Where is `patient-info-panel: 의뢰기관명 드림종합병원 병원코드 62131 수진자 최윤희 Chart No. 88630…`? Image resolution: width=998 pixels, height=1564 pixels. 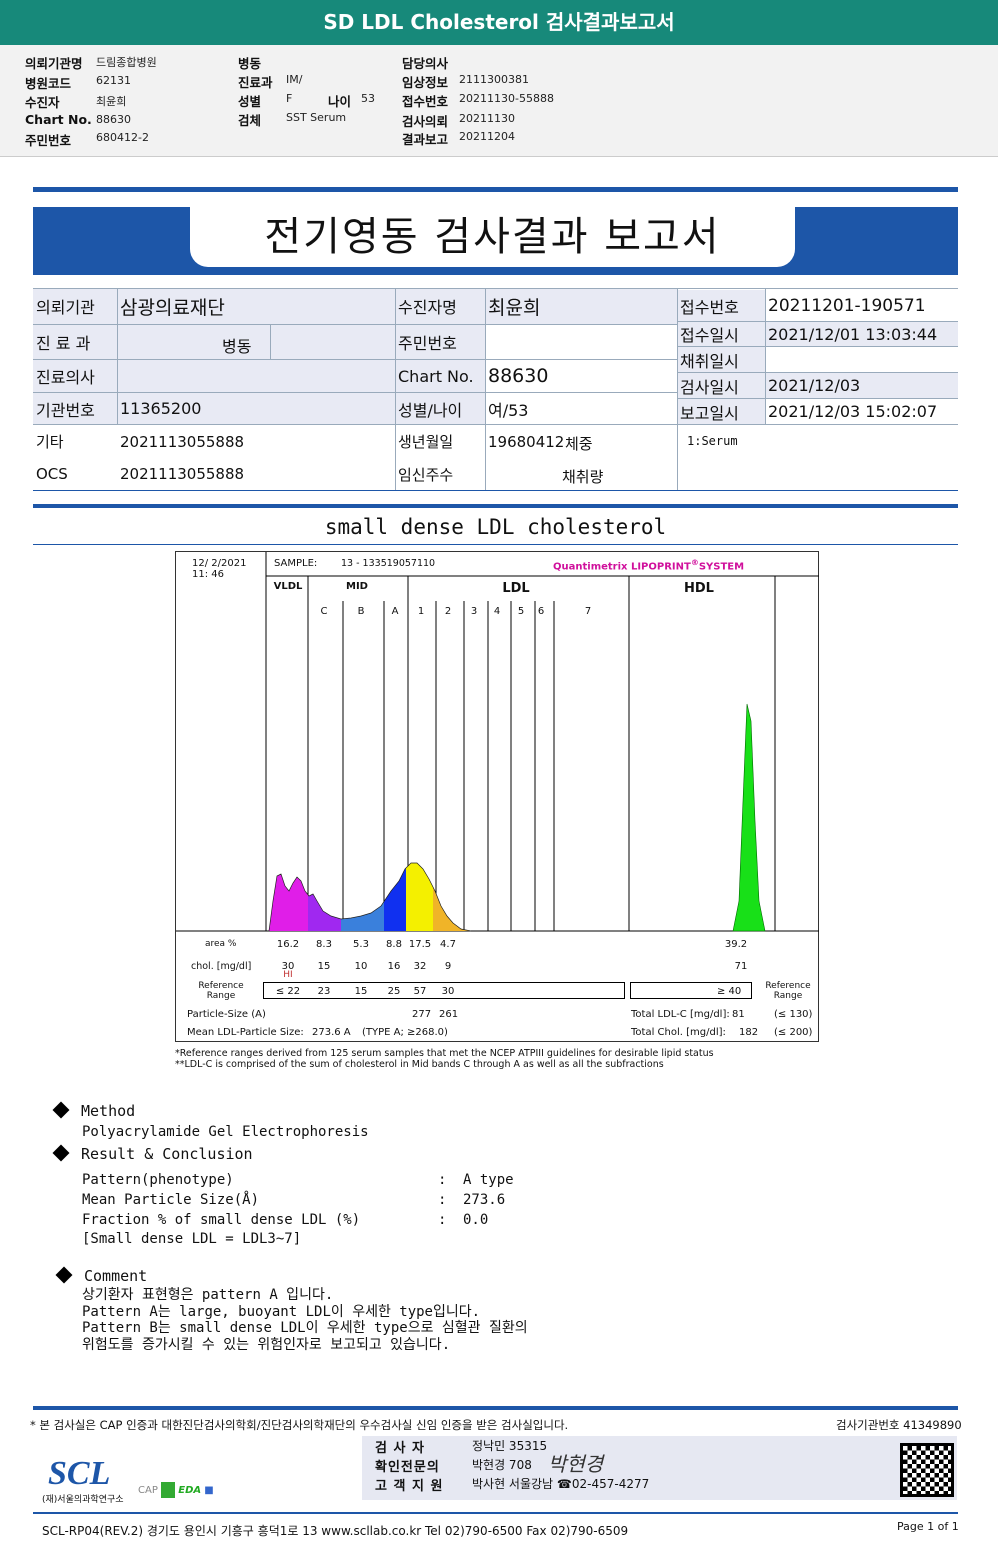 patient-info-panel: 의뢰기관명 드림종합병원 병원코드 62131 수진자 최윤희 Chart No. 88630… is located at coordinates (499, 101).